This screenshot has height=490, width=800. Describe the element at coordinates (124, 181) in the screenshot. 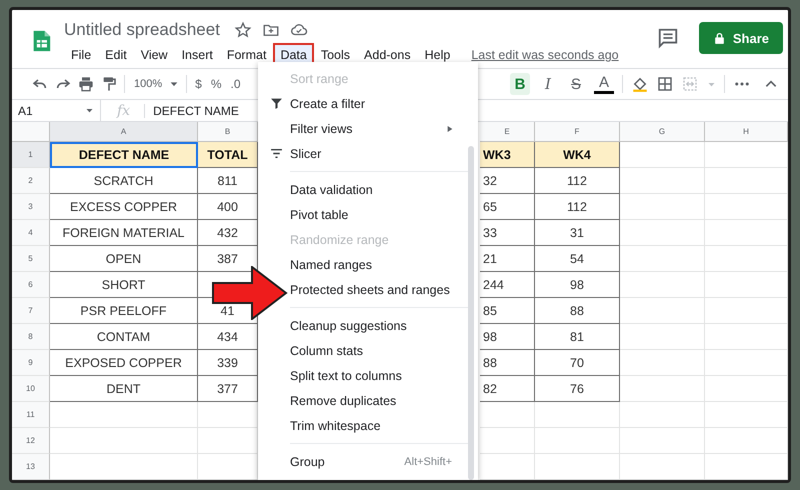

I see `table-cell: SCRATCH` at that location.